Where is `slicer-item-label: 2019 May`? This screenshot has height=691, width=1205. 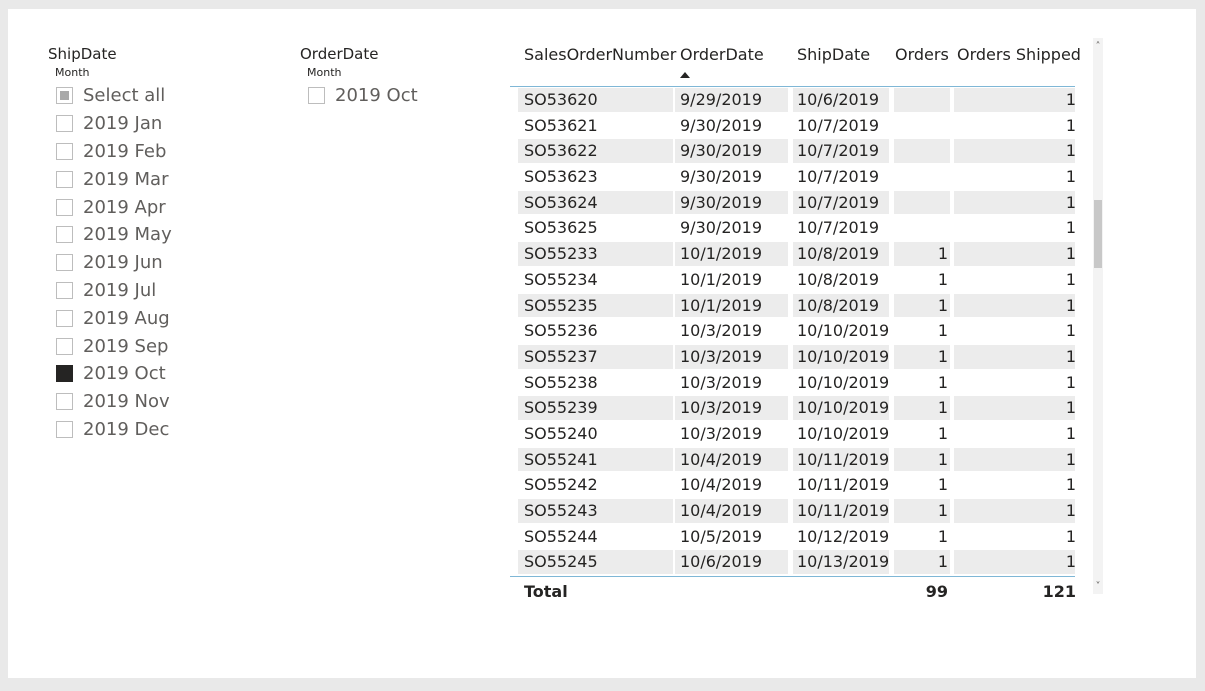
slicer-item-label: 2019 May is located at coordinates (127, 235).